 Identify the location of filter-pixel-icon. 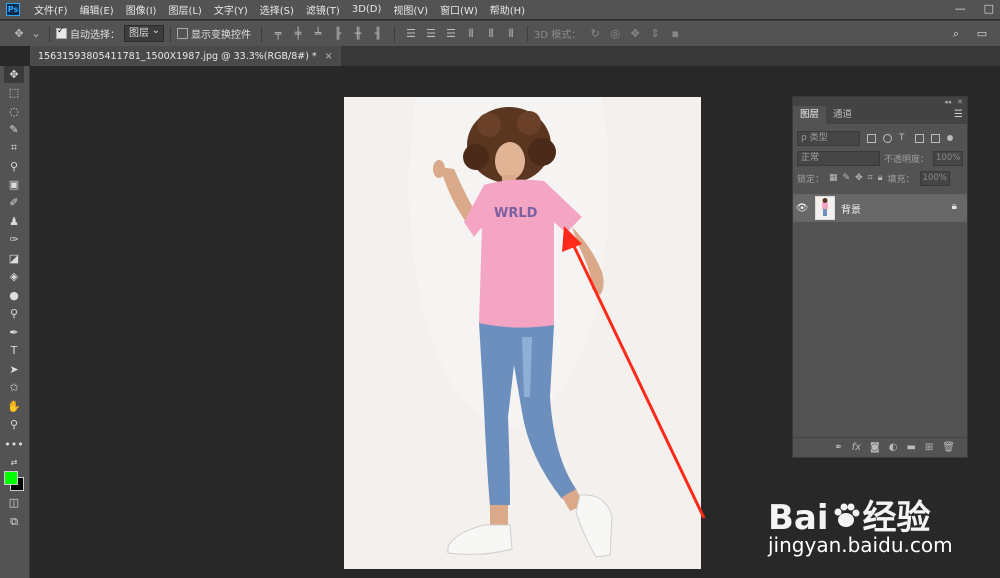
(871, 138).